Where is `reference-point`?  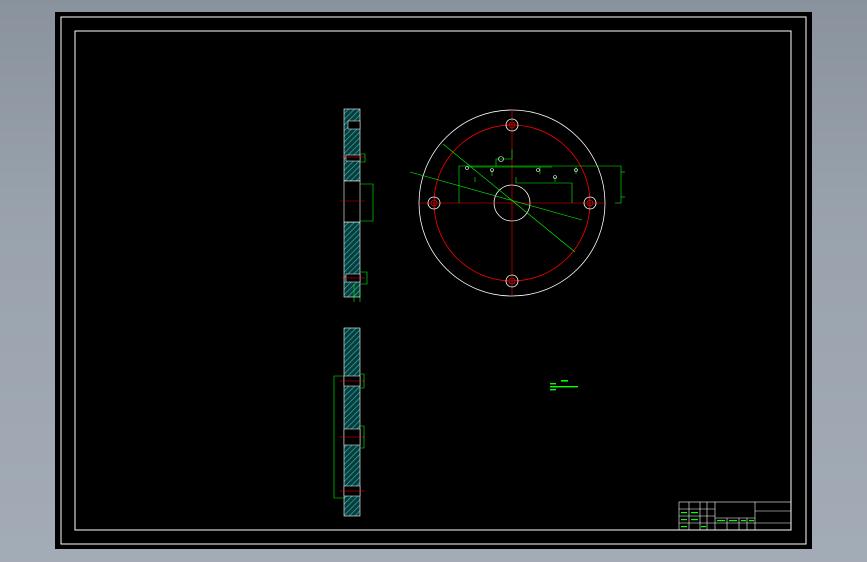 reference-point is located at coordinates (538, 170).